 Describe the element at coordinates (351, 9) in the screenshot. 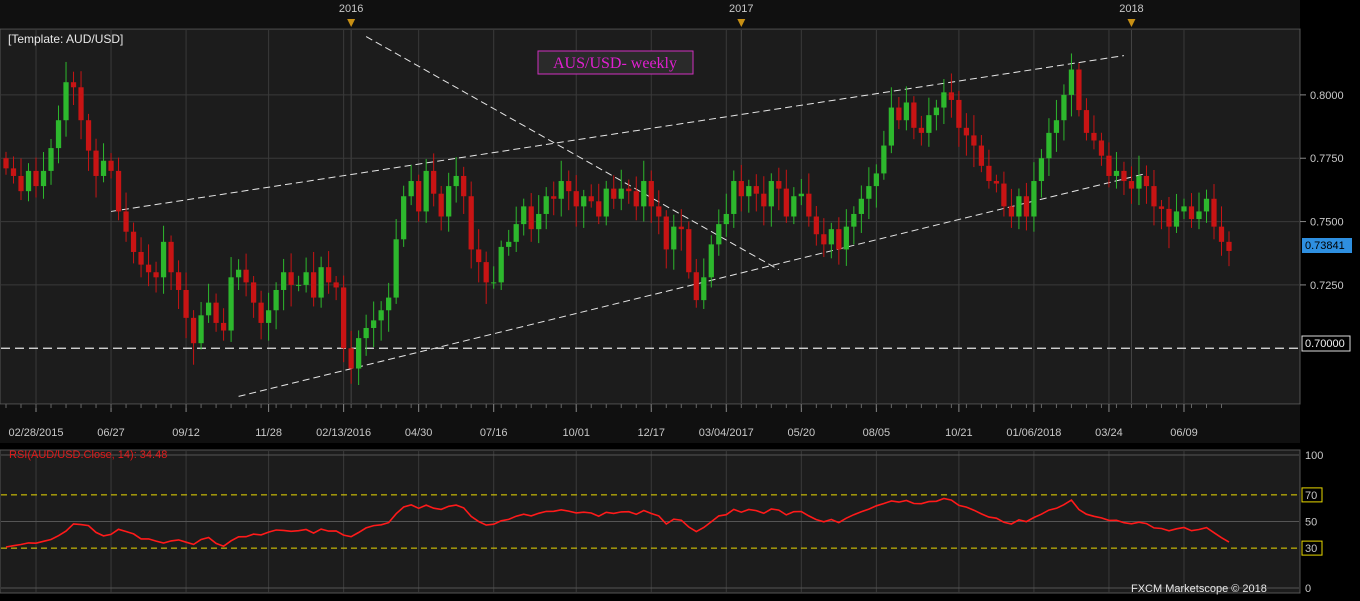

I see `year-label: 2016` at that location.